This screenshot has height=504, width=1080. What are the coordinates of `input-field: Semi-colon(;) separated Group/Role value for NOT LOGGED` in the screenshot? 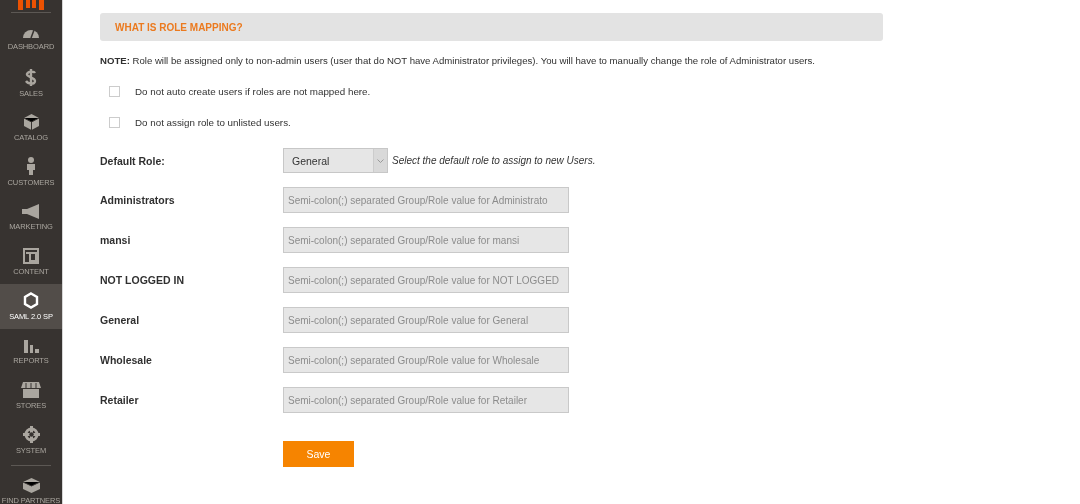 It's located at (426, 280).